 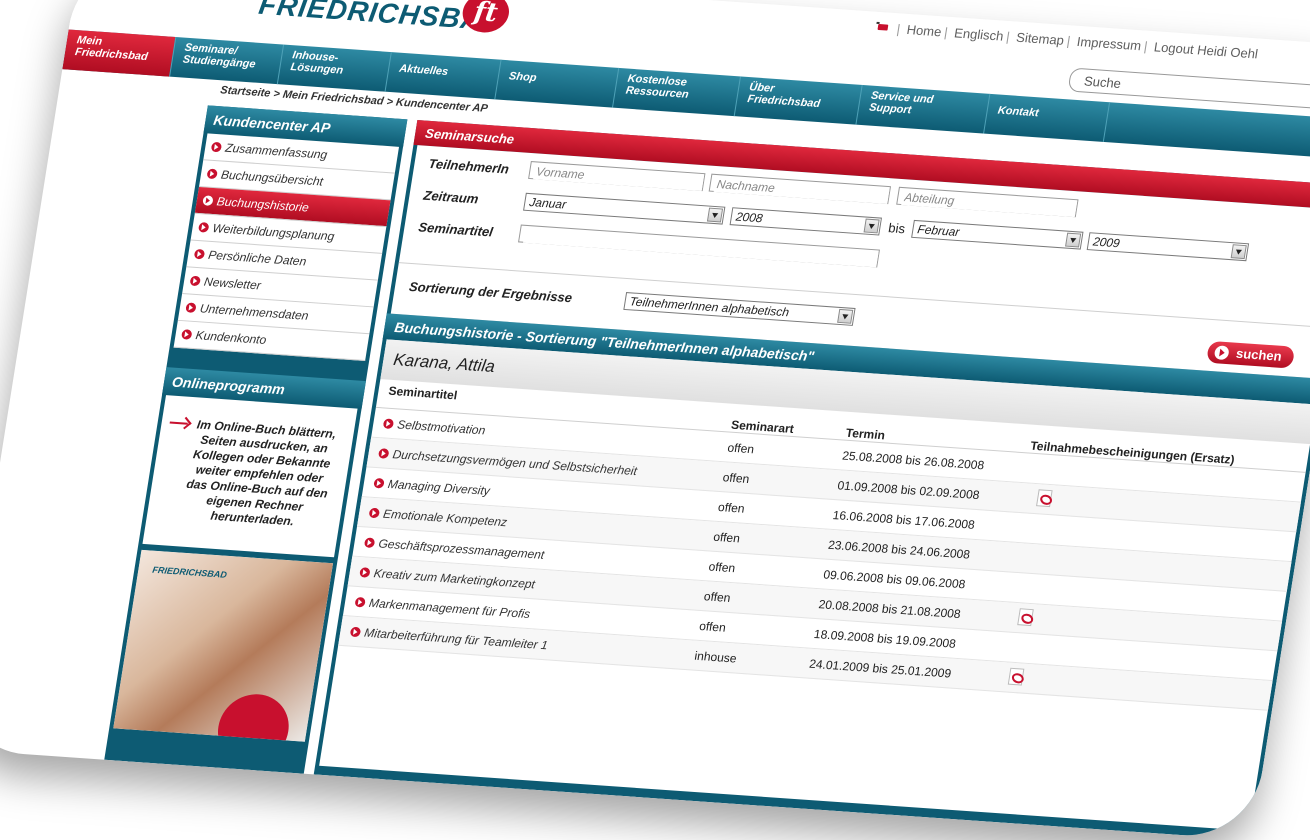 What do you see at coordinates (443, 76) in the screenshot?
I see `nav-aktuelles: Aktuelles` at bounding box center [443, 76].